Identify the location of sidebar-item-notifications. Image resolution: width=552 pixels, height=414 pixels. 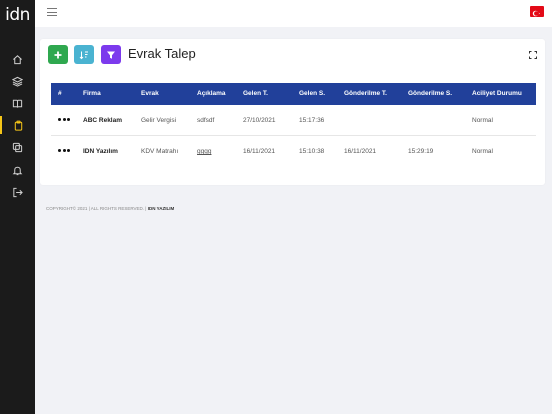
(17, 170).